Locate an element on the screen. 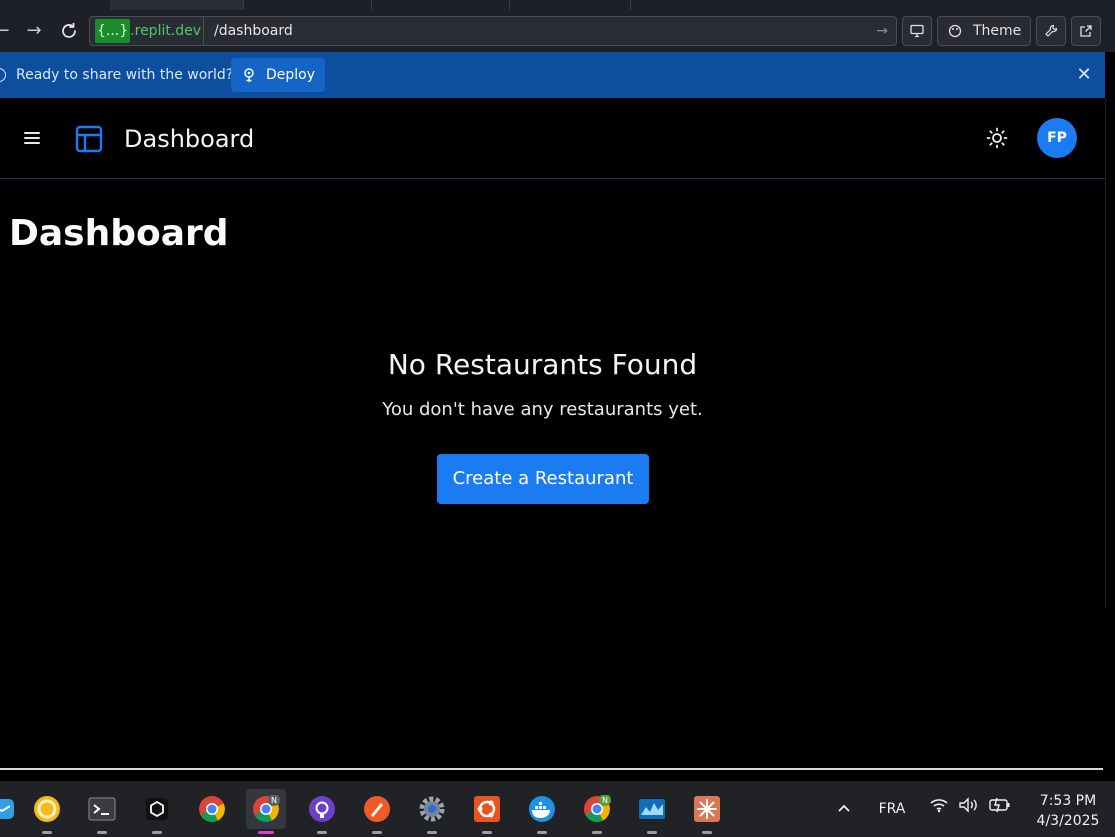 This screenshot has height=837, width=1115. devices-button is located at coordinates (917, 31).